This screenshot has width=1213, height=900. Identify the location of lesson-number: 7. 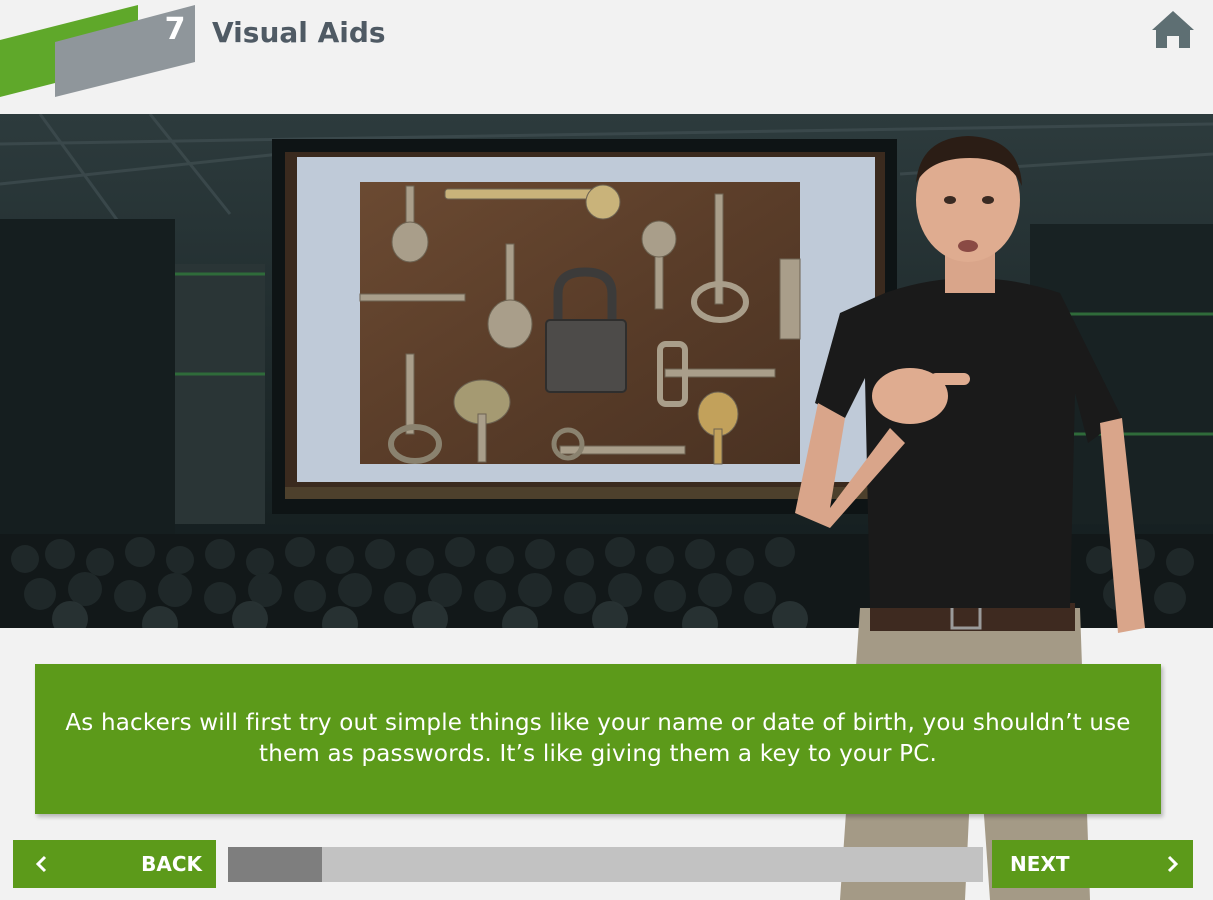
(175, 29).